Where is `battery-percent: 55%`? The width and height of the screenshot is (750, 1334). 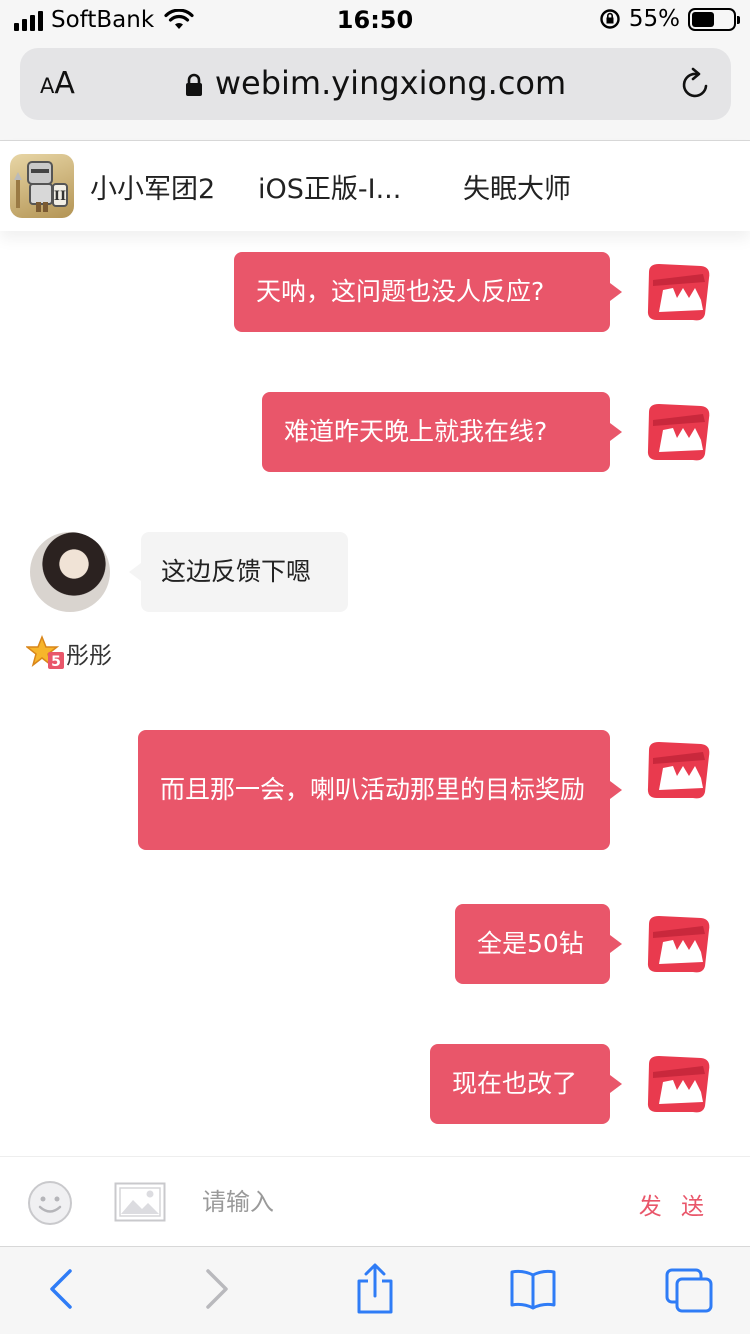
battery-percent: 55% is located at coordinates (654, 19).